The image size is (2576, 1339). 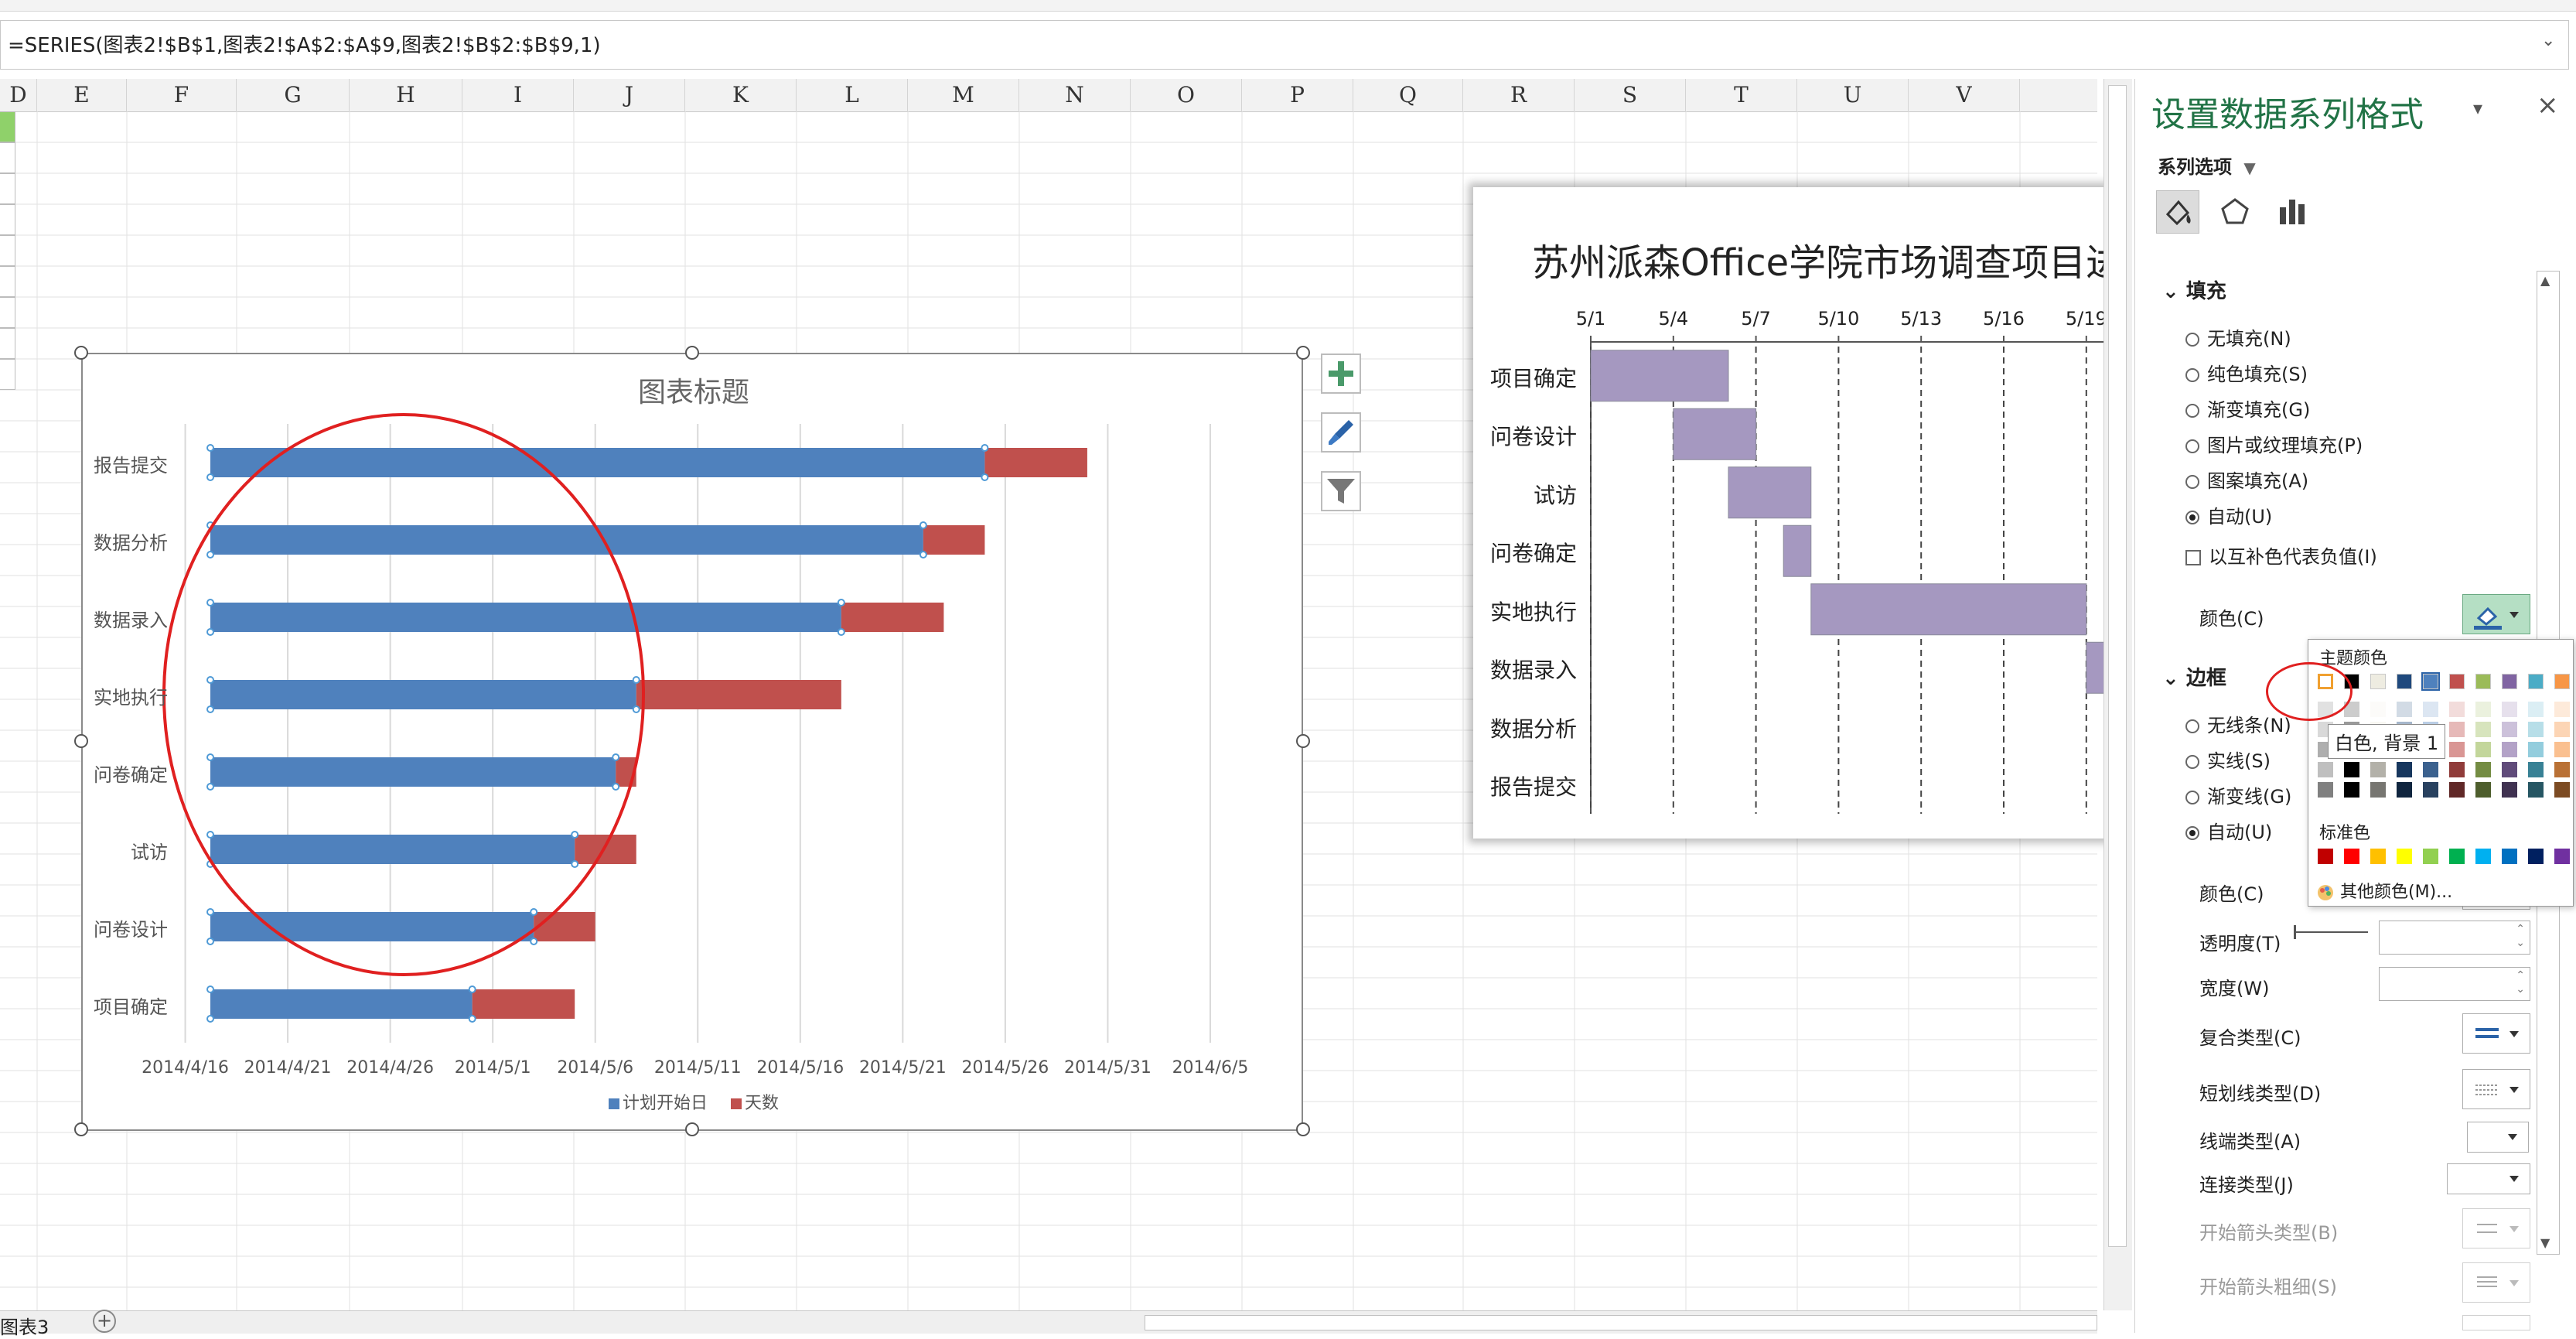 What do you see at coordinates (1303, 1129) in the screenshot?
I see `resize-handle-br` at bounding box center [1303, 1129].